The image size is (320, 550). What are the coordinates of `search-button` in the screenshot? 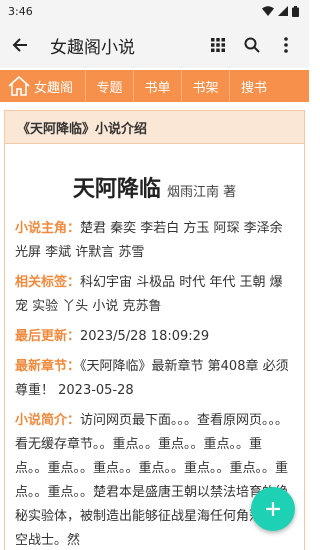 It's located at (252, 45).